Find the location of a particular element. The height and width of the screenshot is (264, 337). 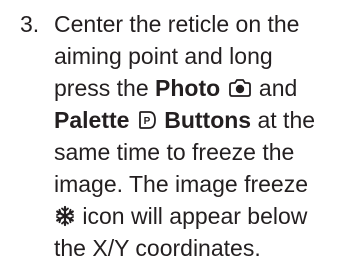

text-line-2: aiming point and long is located at coordinates (163, 56).